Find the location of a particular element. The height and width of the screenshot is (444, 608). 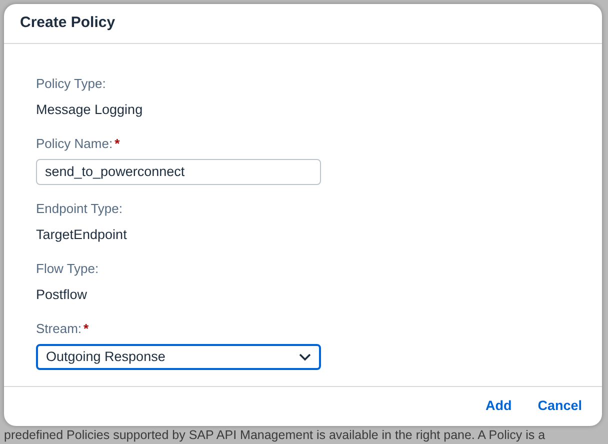

page-text: predefined Policies supported by SAP API Management is available in the right pane. A Policy is a is located at coordinates (275, 435).